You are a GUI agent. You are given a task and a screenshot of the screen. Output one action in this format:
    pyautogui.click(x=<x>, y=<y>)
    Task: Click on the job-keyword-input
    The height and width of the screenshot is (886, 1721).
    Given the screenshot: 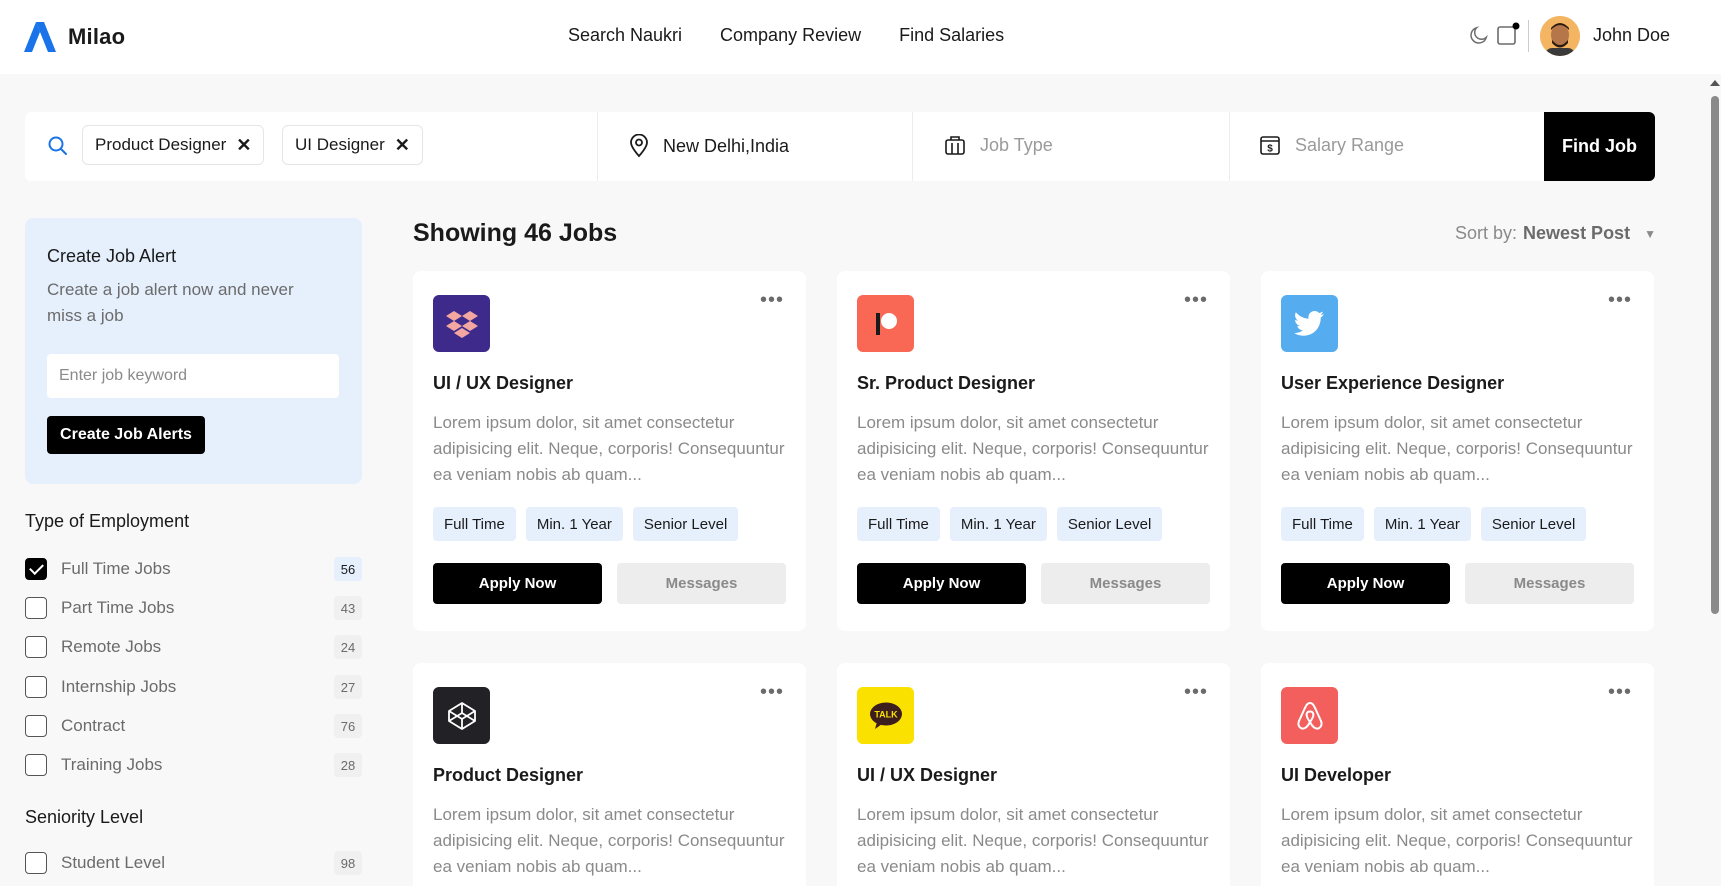 What is the action you would take?
    pyautogui.click(x=193, y=376)
    